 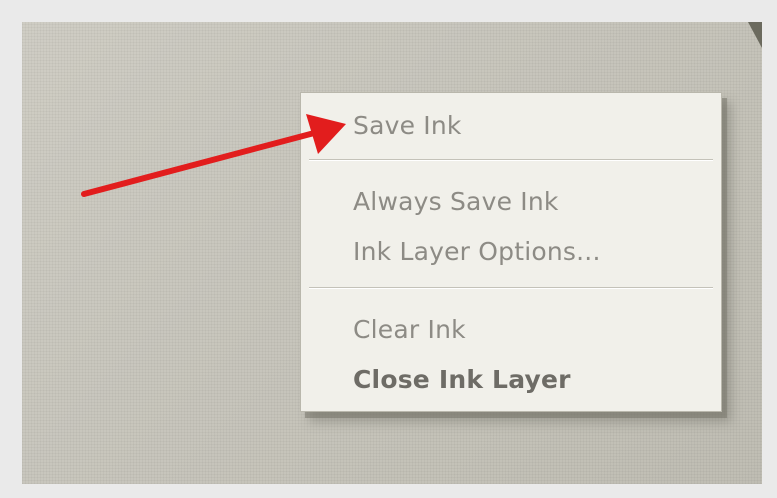 What do you see at coordinates (407, 125) in the screenshot?
I see `menu-item-save-ink: Save Ink` at bounding box center [407, 125].